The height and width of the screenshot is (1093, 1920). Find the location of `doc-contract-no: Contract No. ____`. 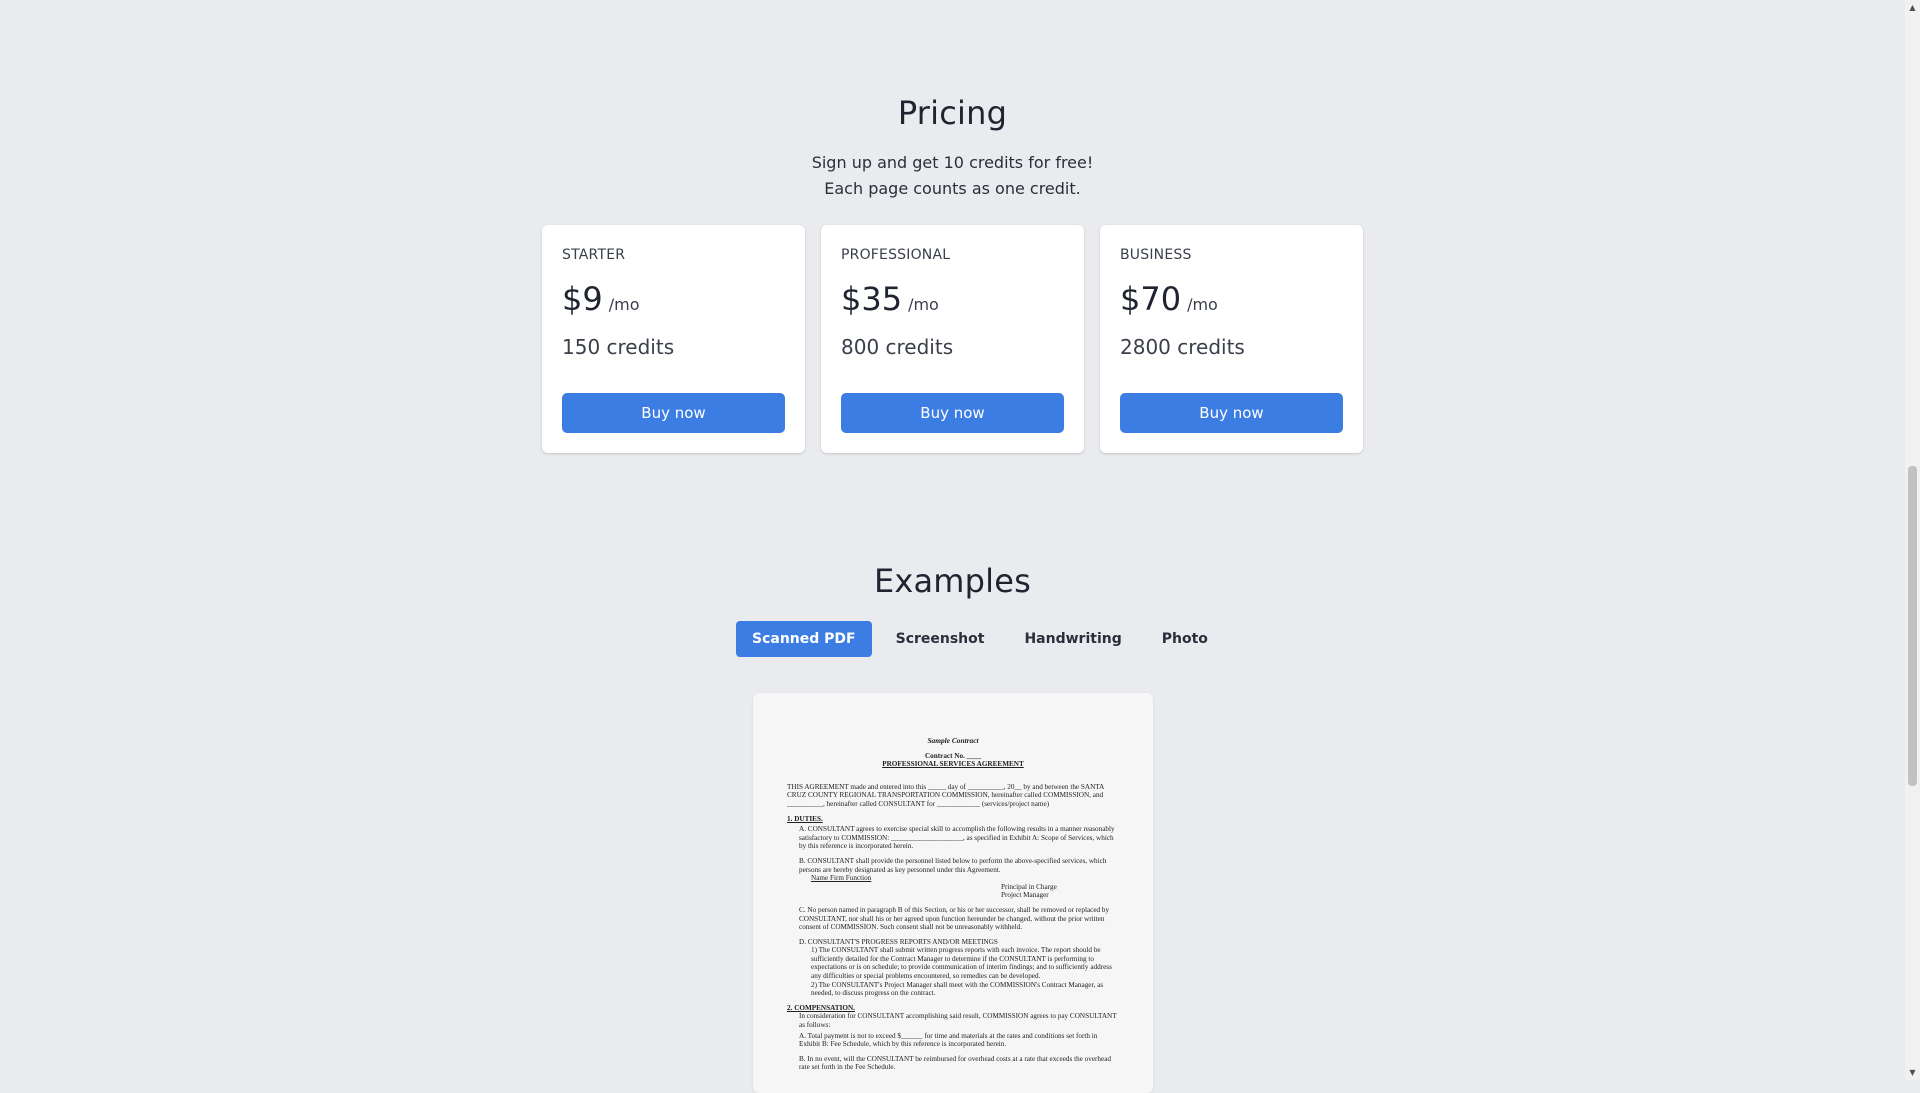

doc-contract-no: Contract No. ____ is located at coordinates (953, 755).